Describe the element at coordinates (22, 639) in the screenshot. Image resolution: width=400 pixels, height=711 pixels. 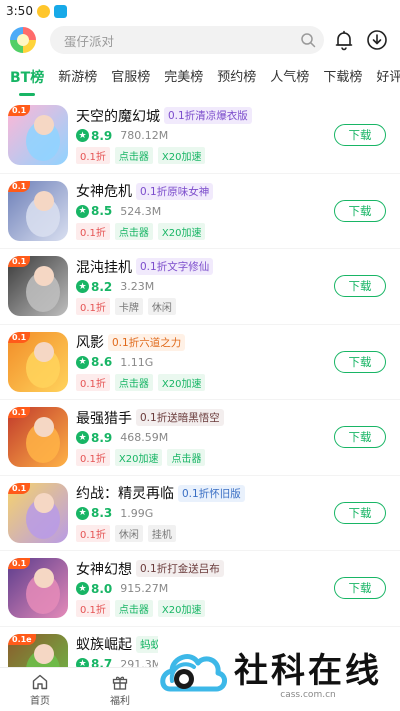
I see `discount-badge: 0.1e` at that location.